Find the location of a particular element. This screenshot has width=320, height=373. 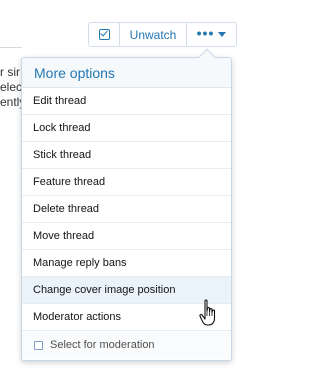

menu-item-move-thread: Move thread is located at coordinates (126, 236).